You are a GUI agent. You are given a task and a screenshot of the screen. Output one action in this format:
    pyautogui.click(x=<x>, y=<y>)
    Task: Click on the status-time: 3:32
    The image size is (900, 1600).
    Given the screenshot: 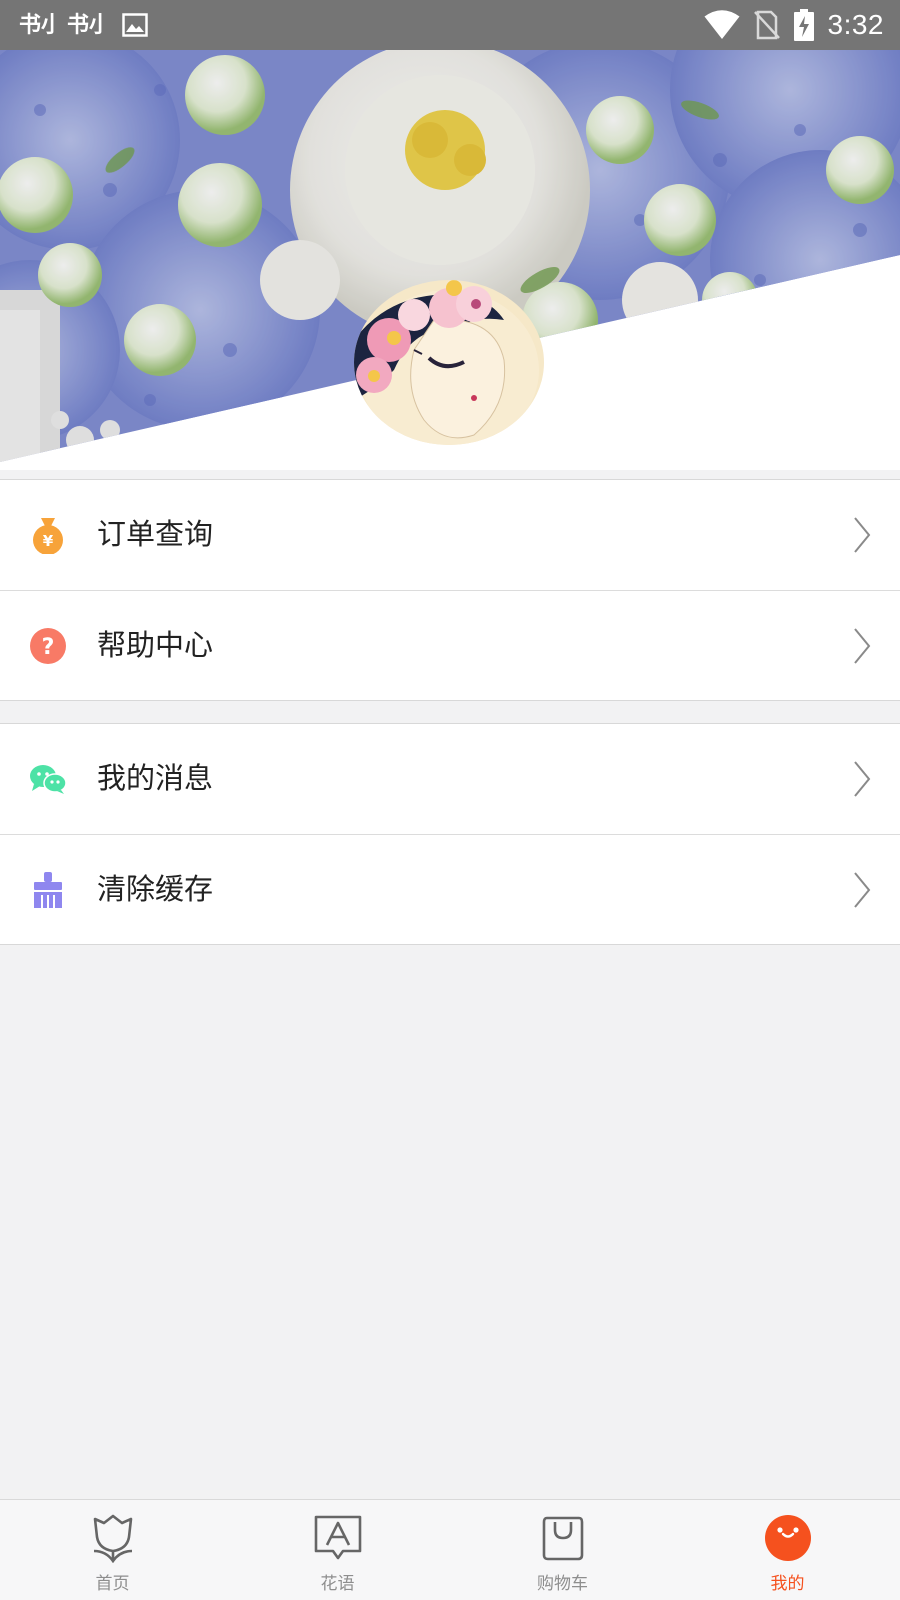 What is the action you would take?
    pyautogui.click(x=855, y=24)
    